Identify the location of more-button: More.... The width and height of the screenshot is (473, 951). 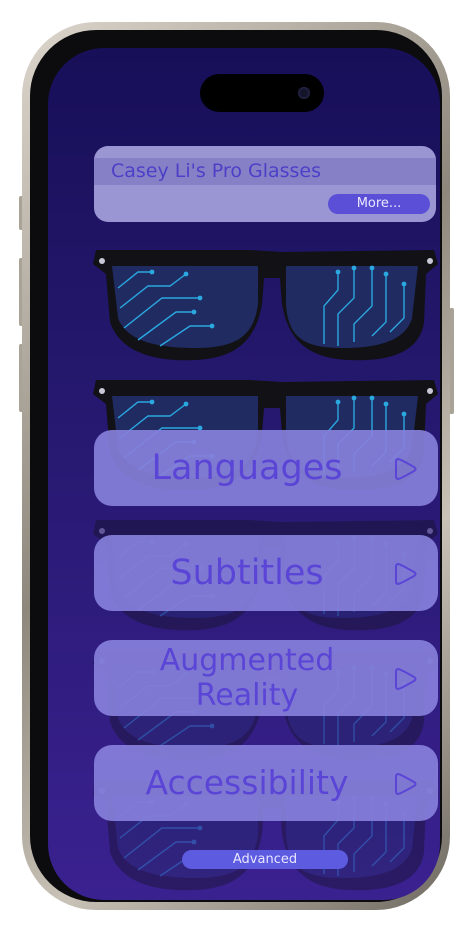
(379, 204).